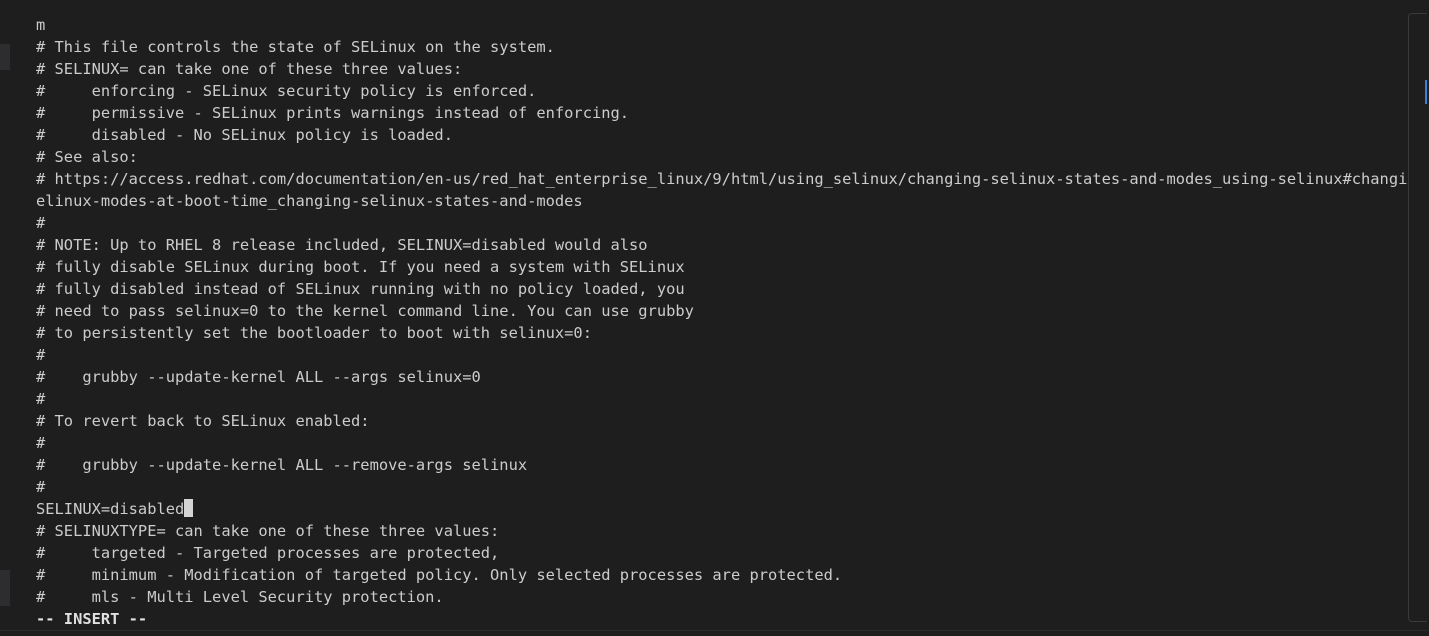 This screenshot has width=1429, height=636. Describe the element at coordinates (189, 508) in the screenshot. I see `text-cursor` at that location.